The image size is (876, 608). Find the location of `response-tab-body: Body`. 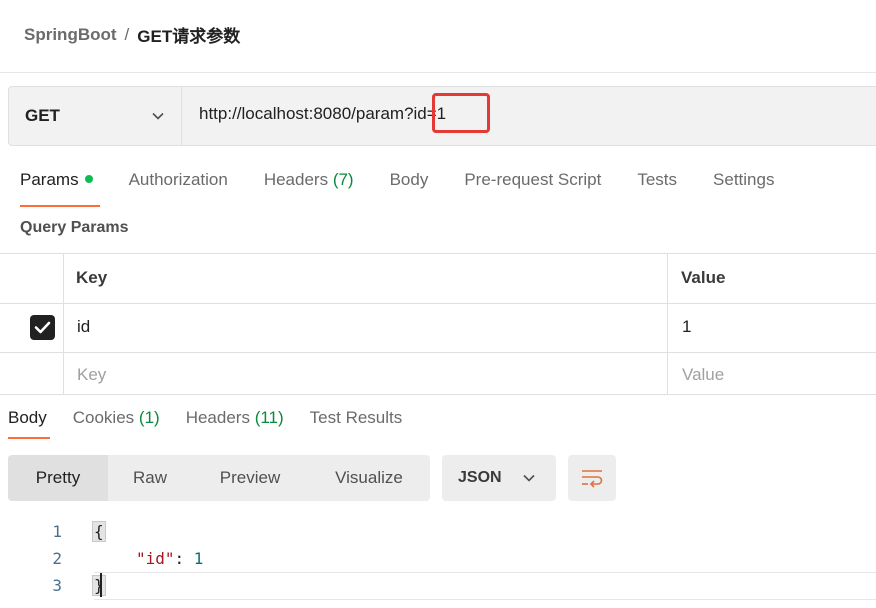

response-tab-body: Body is located at coordinates (27, 418).